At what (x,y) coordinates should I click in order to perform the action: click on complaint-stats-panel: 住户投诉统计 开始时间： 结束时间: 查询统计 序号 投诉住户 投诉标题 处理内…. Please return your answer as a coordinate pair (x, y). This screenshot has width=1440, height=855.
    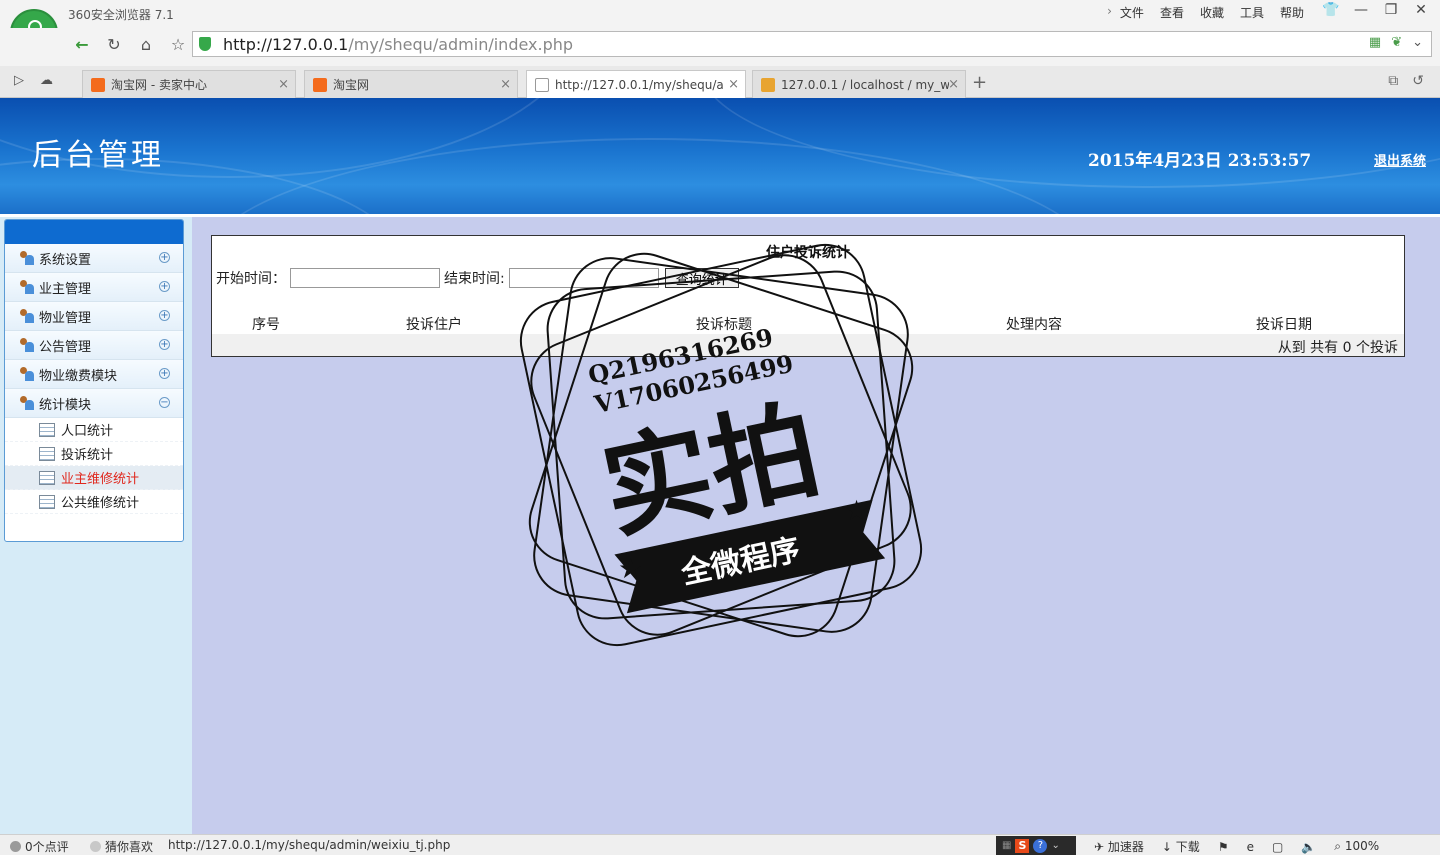
    Looking at the image, I should click on (808, 296).